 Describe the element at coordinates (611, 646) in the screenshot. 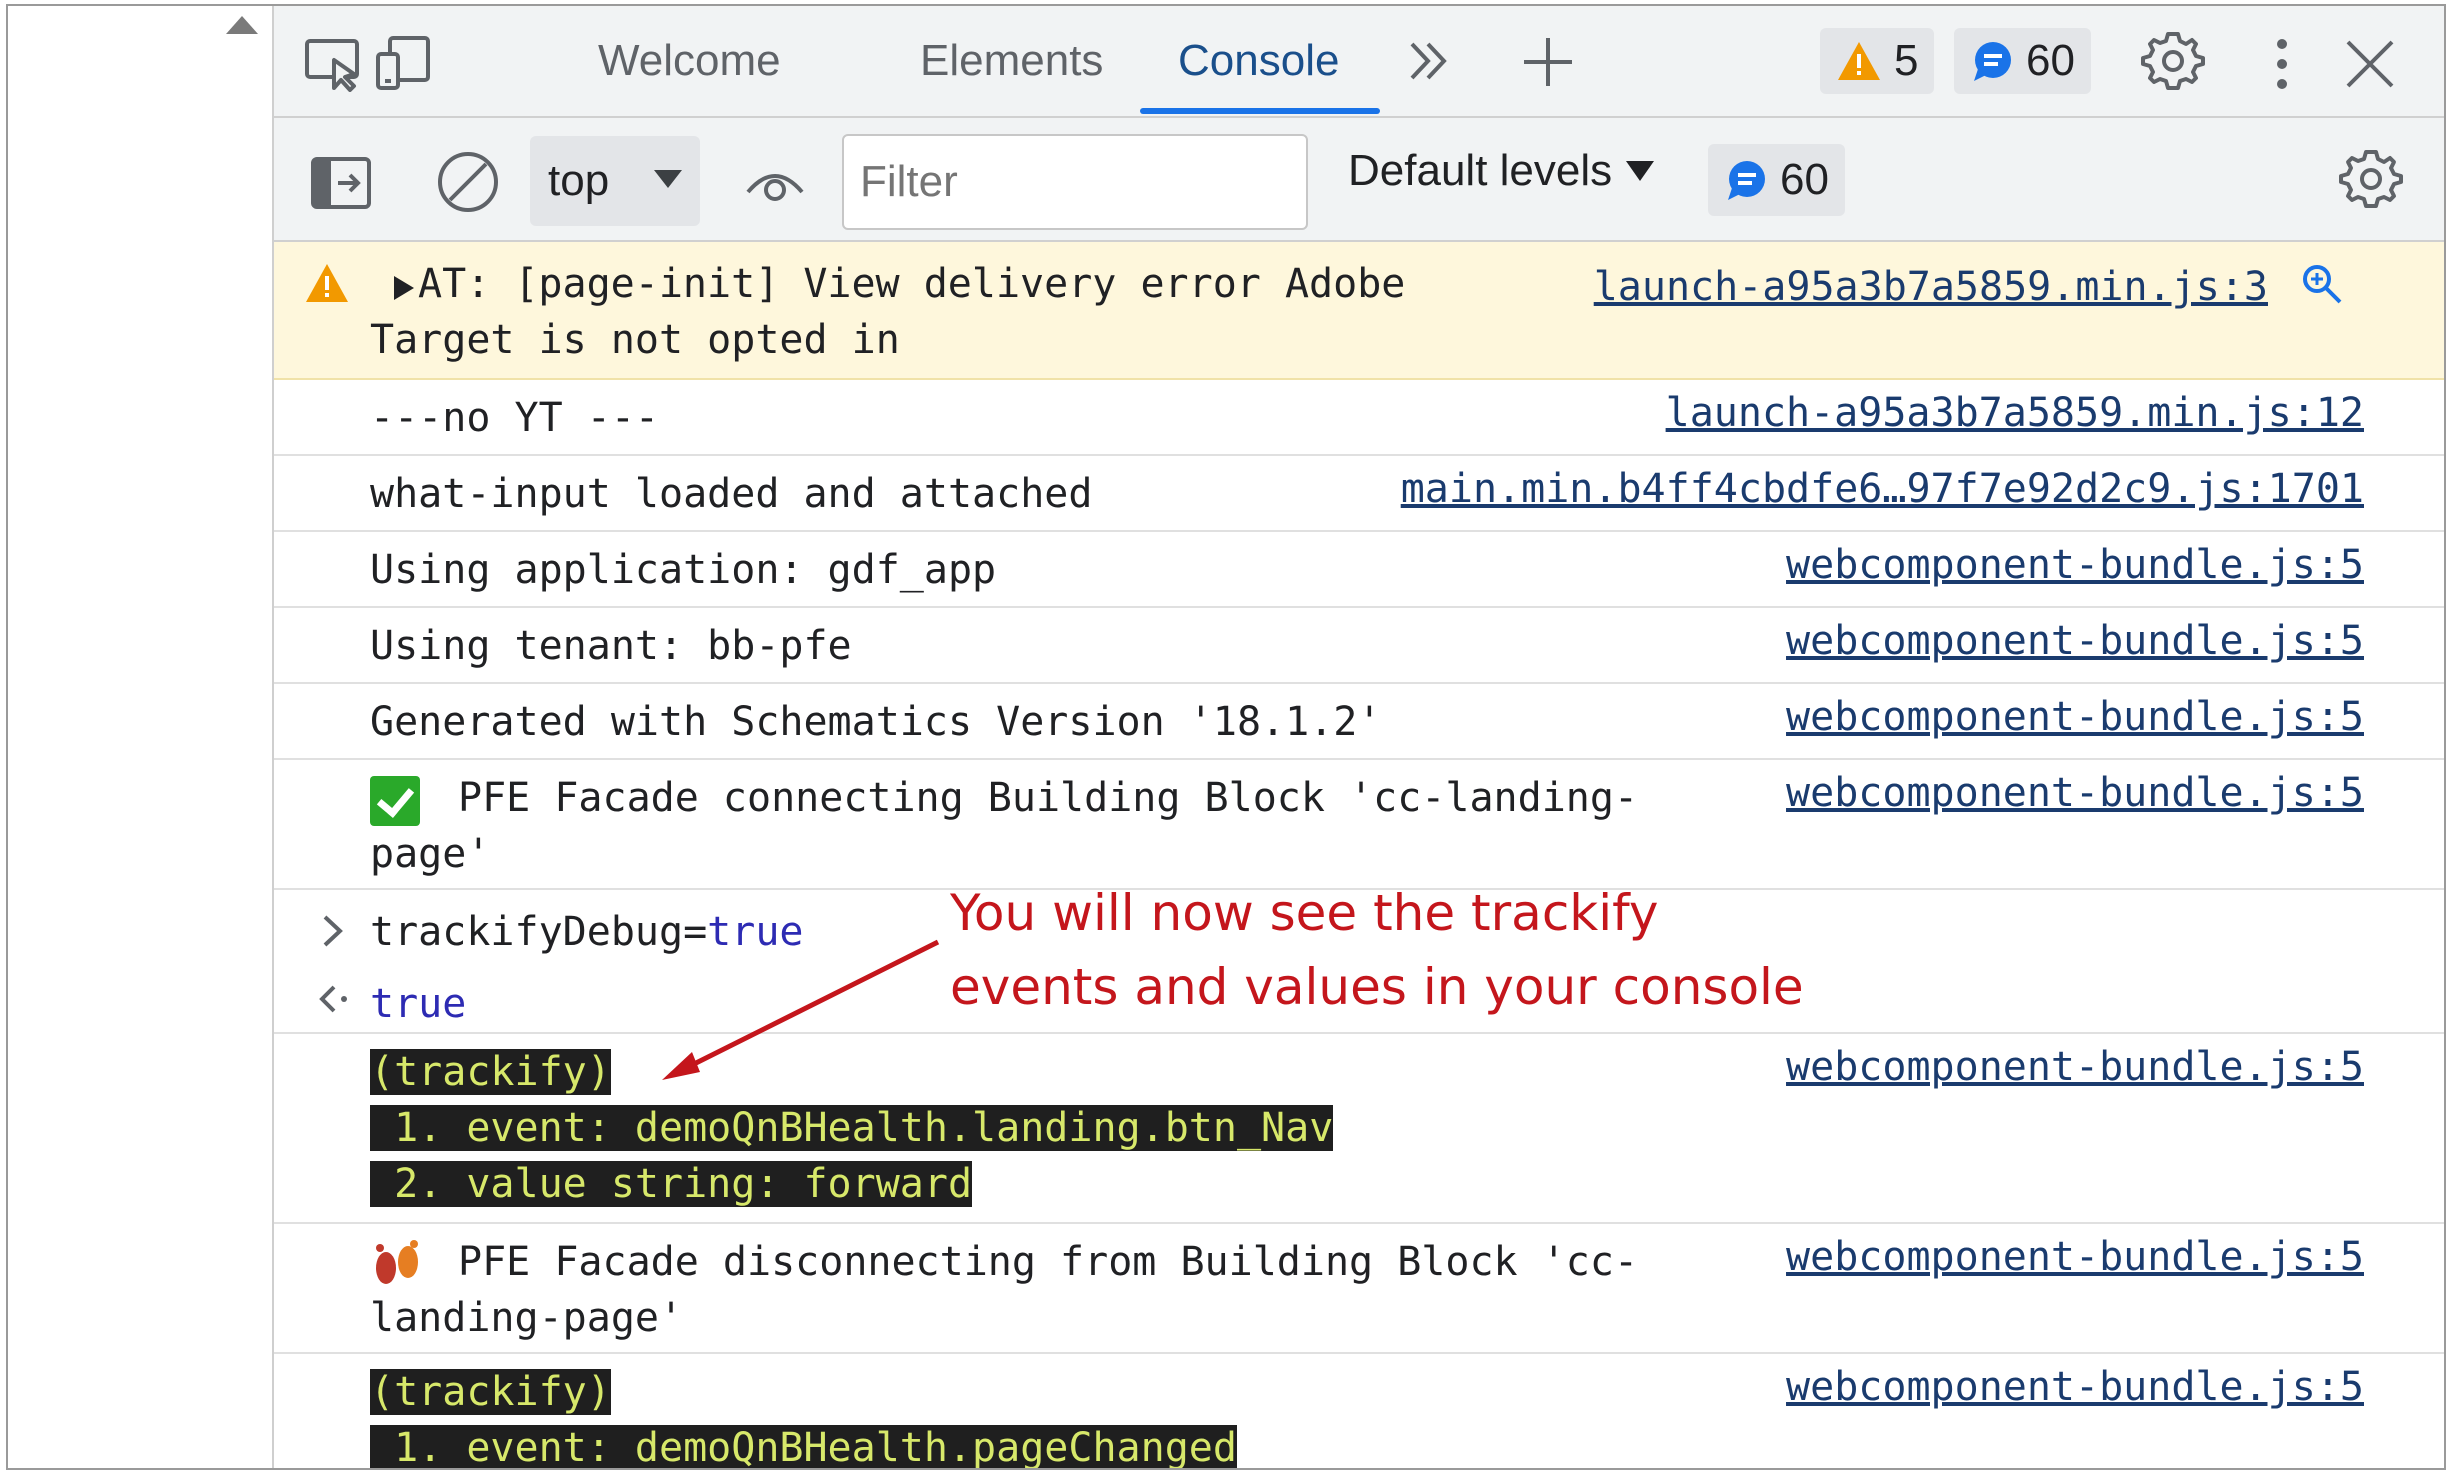

I see `log-message: Using tenant: bb-pfe` at that location.